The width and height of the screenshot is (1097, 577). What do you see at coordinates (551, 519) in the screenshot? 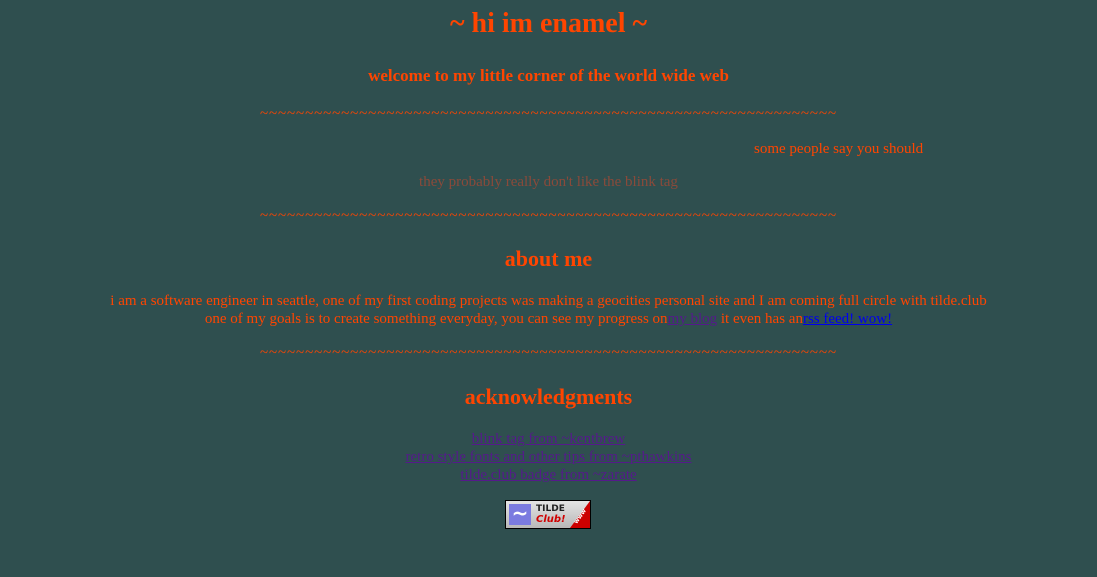
I see `badge-line-2: Club!` at bounding box center [551, 519].